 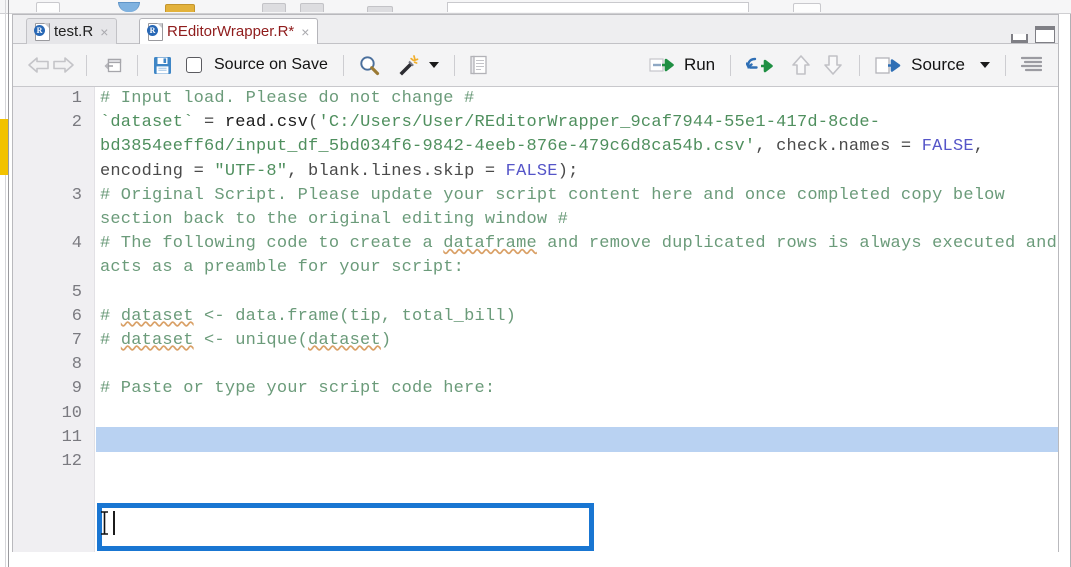 What do you see at coordinates (355, 316) in the screenshot?
I see `code-token: <- data.frame(tip, total_bill)` at bounding box center [355, 316].